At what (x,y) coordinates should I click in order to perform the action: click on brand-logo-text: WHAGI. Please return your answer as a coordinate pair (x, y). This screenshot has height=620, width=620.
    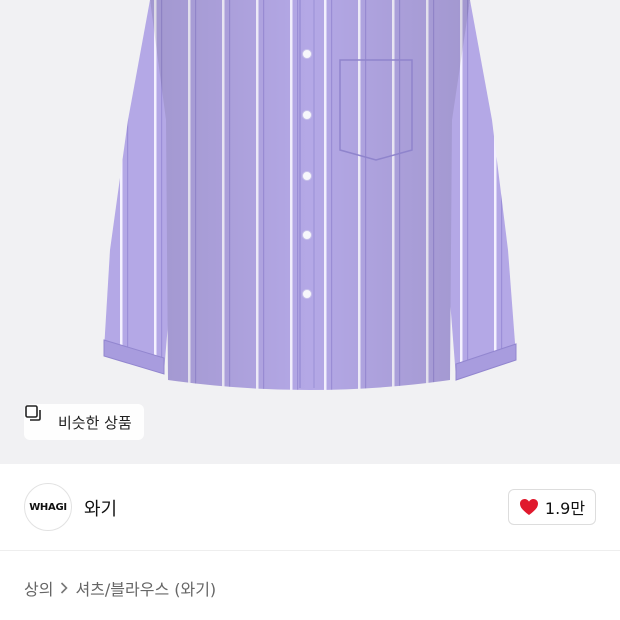
    Looking at the image, I should click on (48, 507).